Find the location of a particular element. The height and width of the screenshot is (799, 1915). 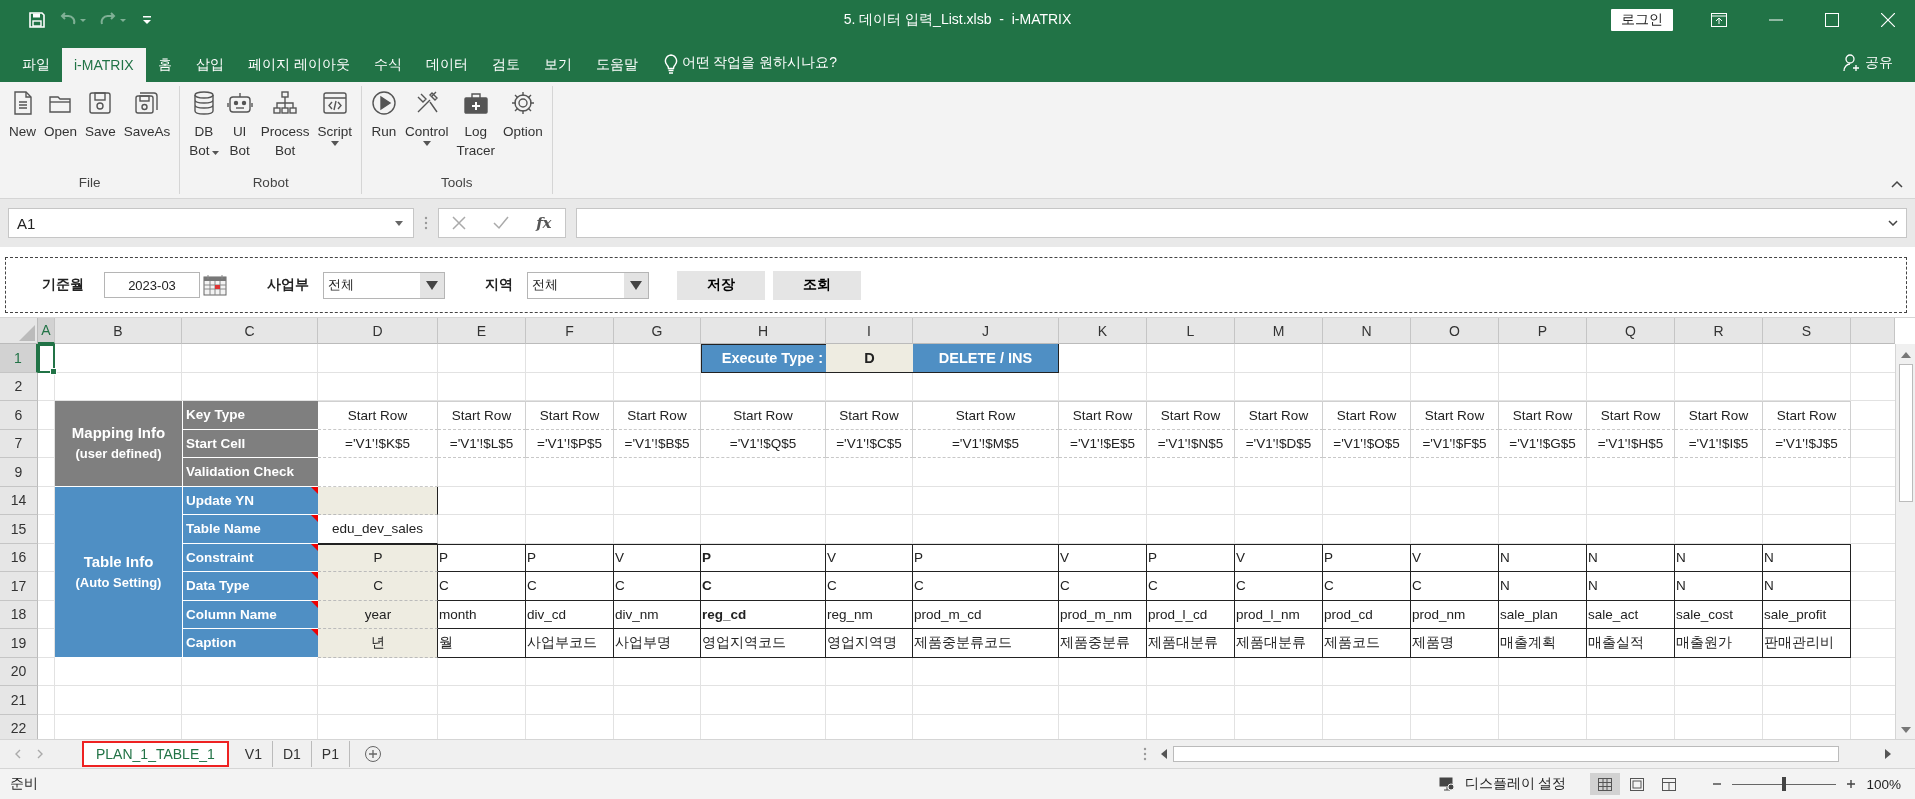

ribbon-display-icon is located at coordinates (1719, 20).